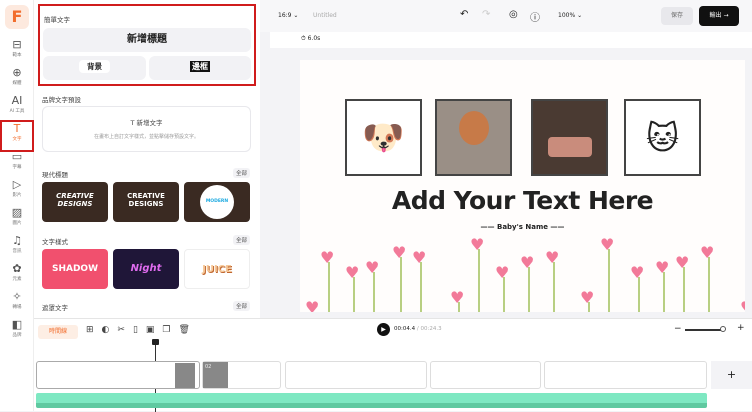 This screenshot has height=412, width=752. I want to click on subtitle-text: —— Baby's Name ——, so click(522, 227).